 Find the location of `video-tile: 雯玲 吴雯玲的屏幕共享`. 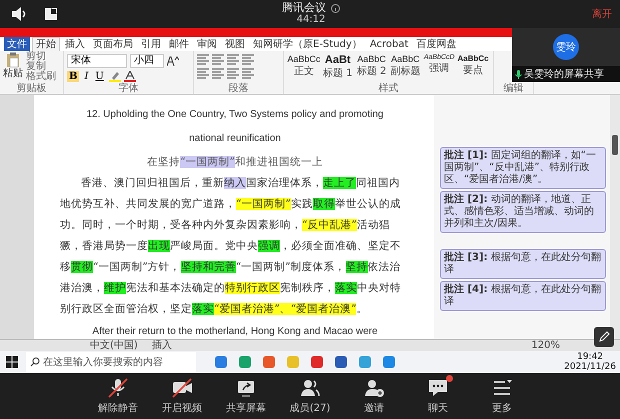

video-tile: 雯玲 吴雯玲的屏幕共享 is located at coordinates (566, 55).